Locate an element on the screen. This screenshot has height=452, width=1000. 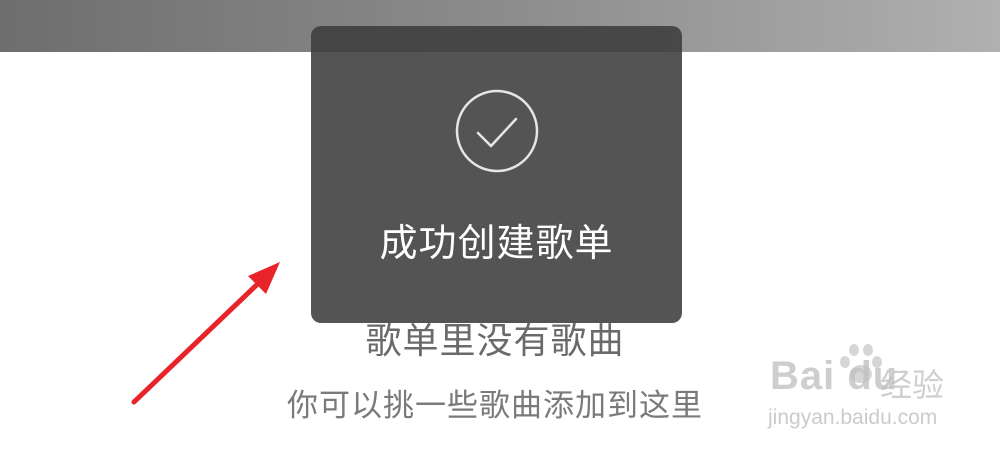
checkmark-circle-icon is located at coordinates (497, 131).